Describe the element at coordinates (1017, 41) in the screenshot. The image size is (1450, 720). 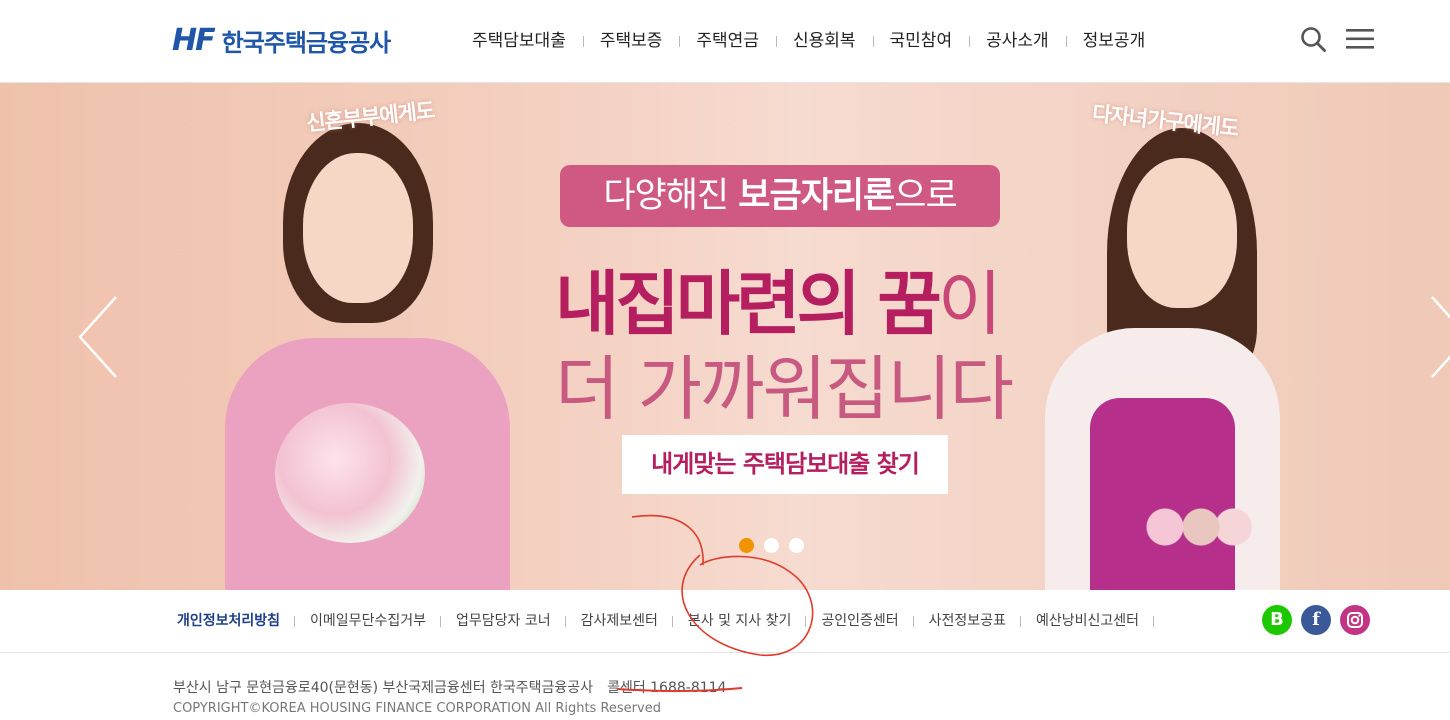
I see `nav-item-about: 공사소개` at that location.